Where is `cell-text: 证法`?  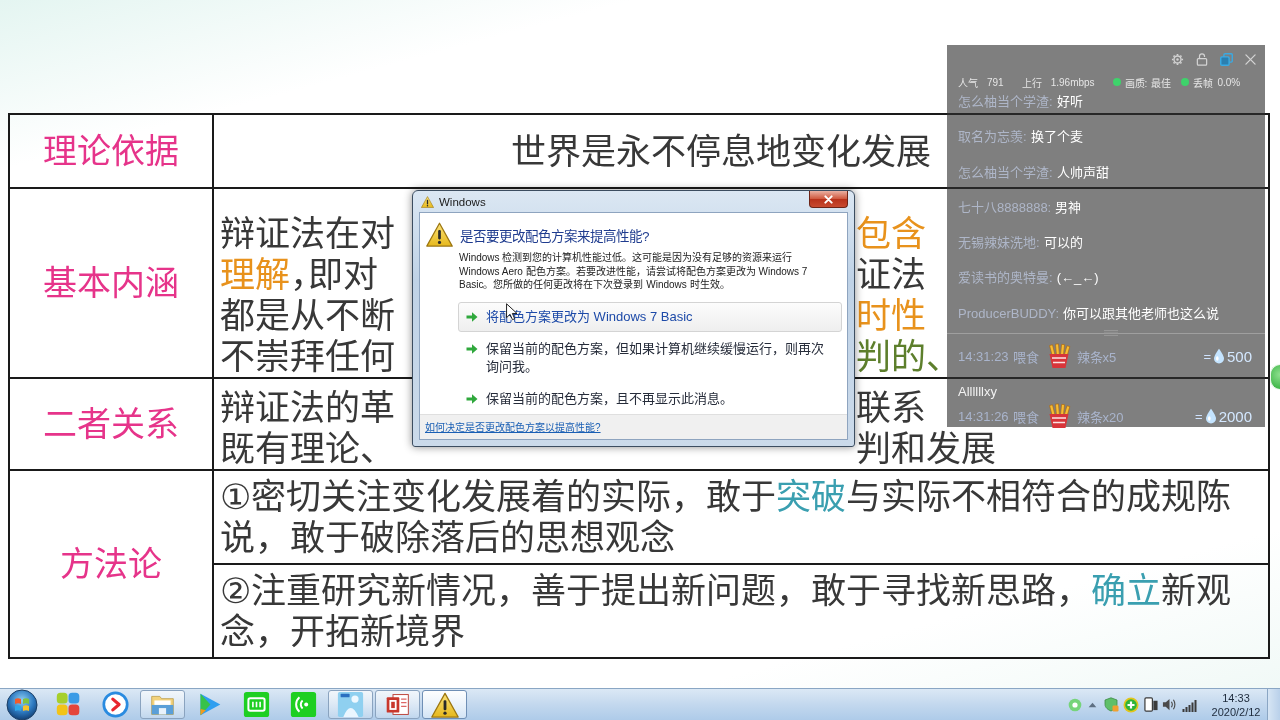 cell-text: 证法 is located at coordinates (891, 274).